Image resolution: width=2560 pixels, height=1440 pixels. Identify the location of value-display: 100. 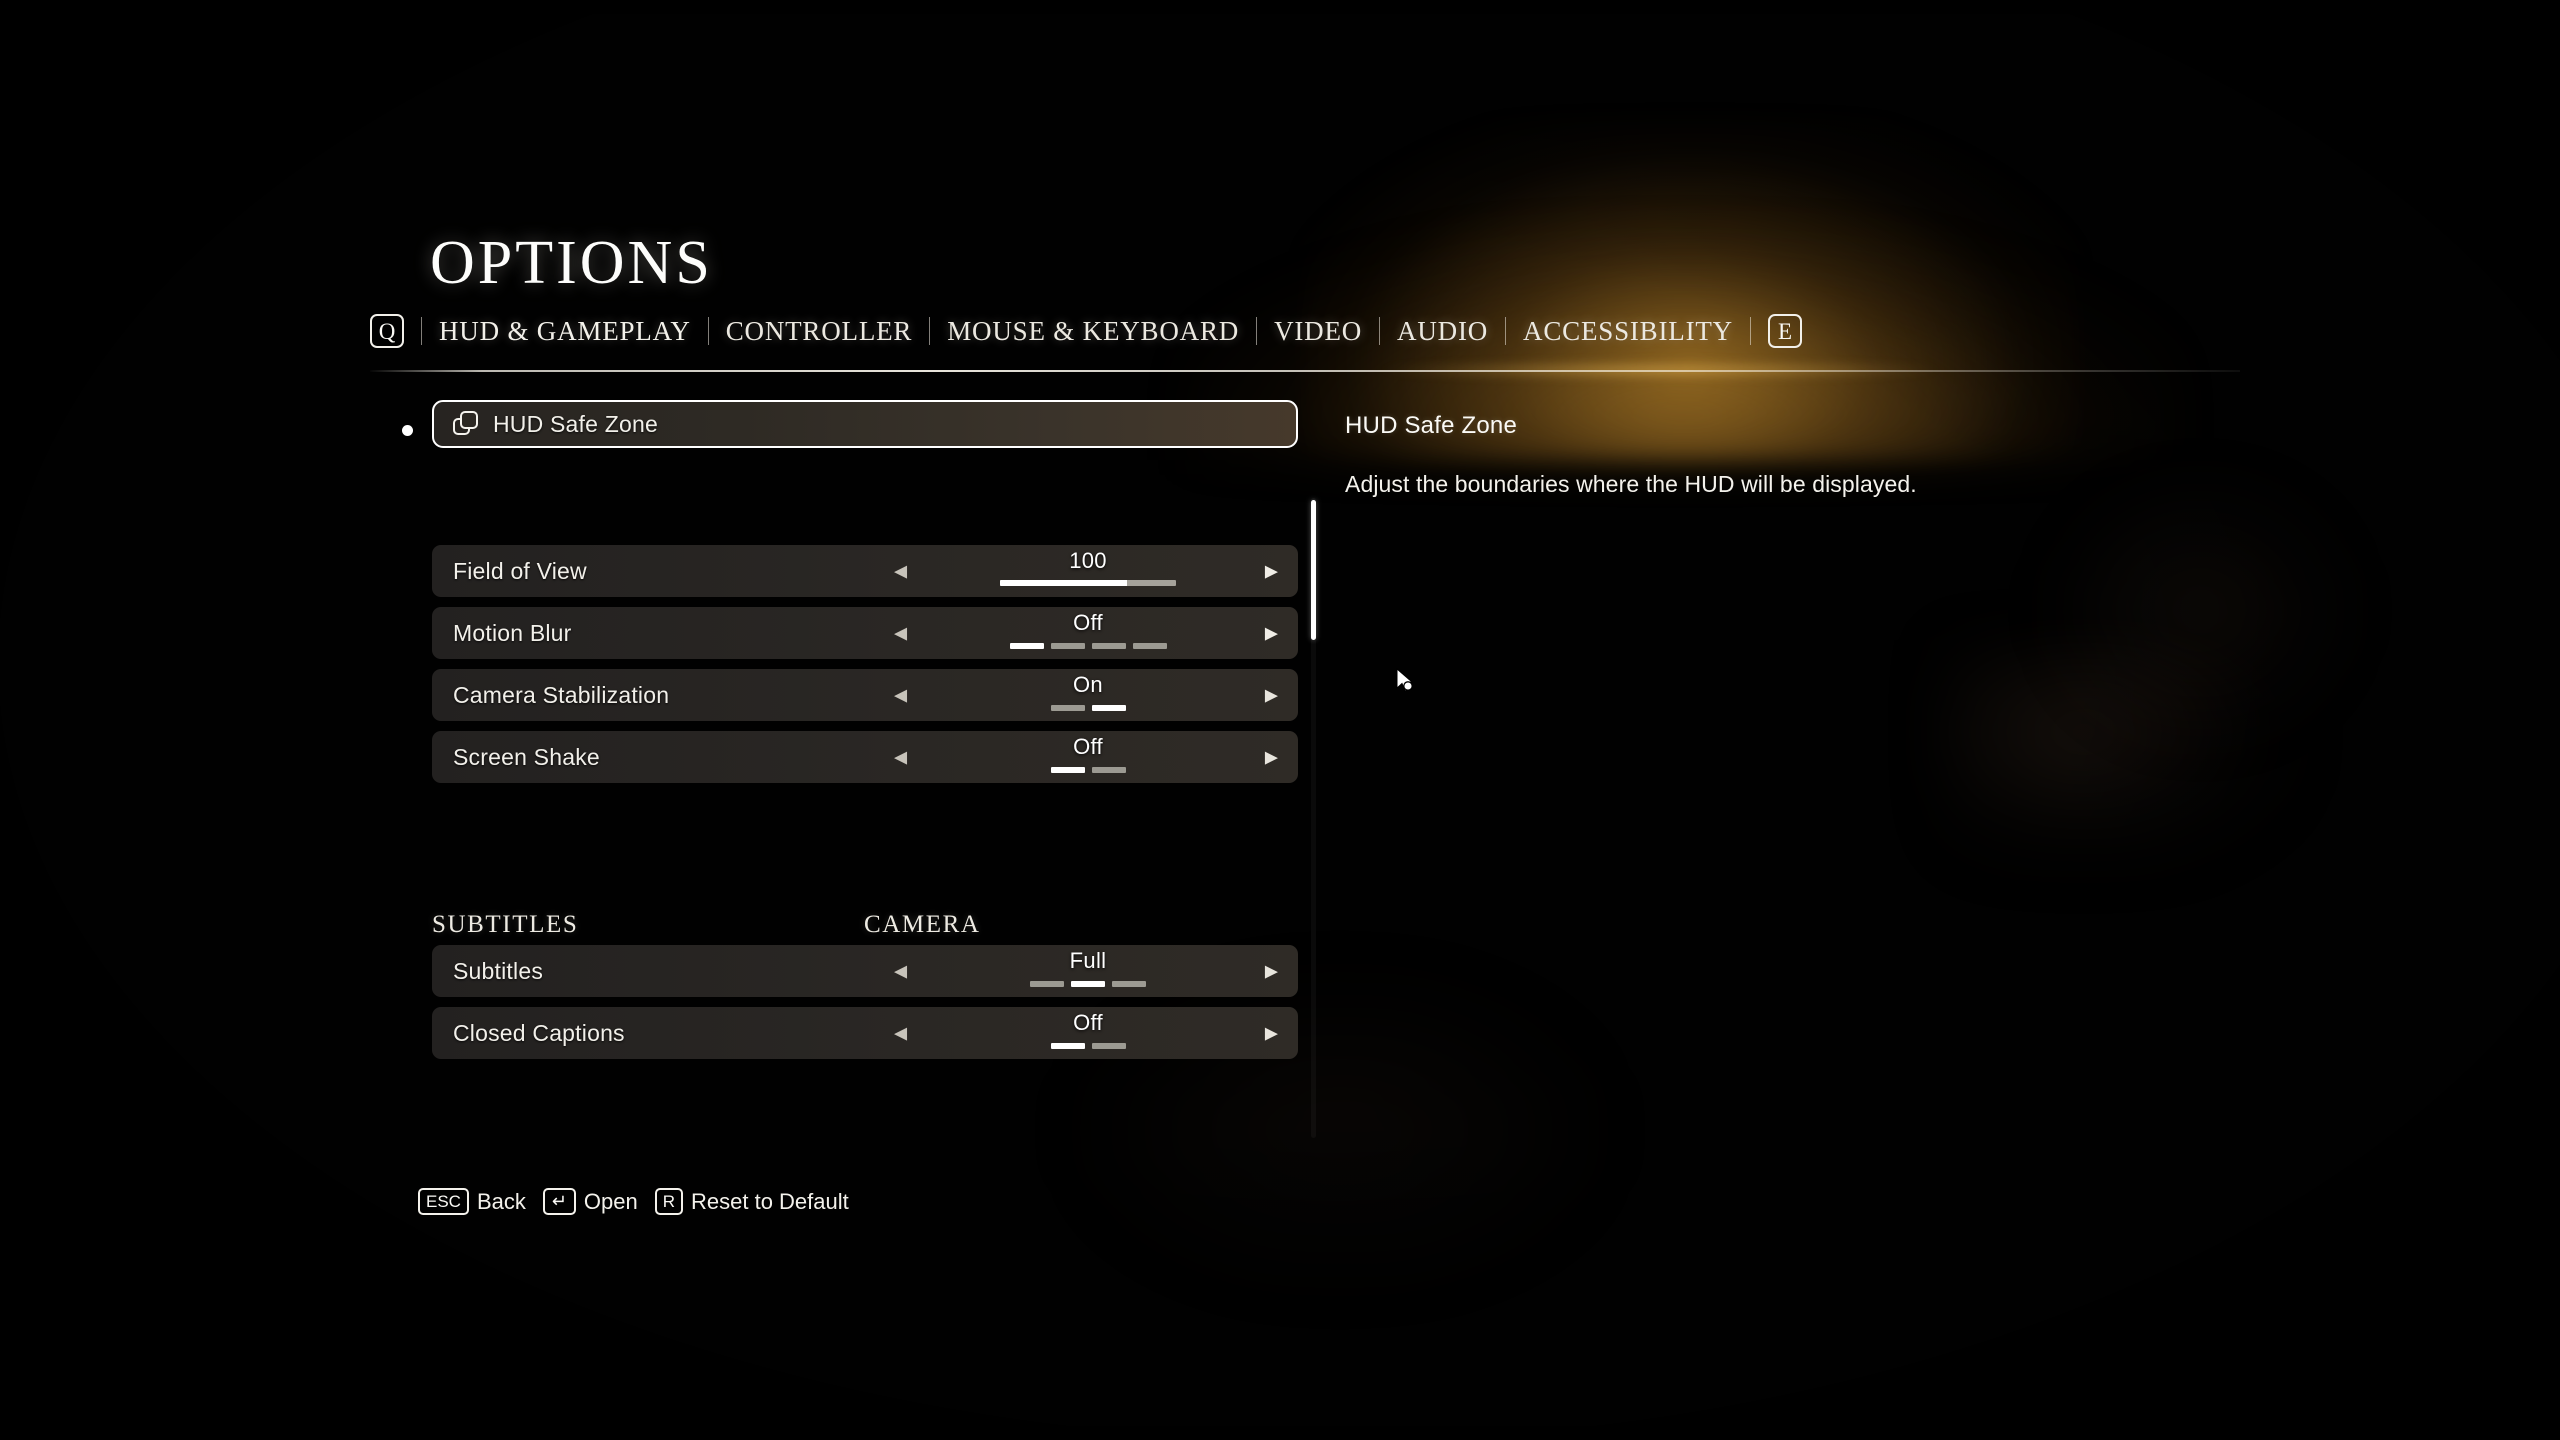
(1088, 567).